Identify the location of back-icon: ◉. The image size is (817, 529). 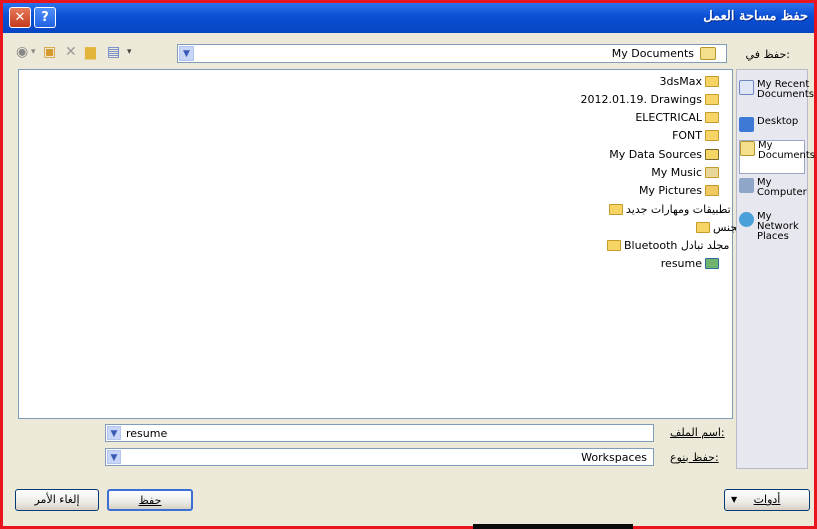
(22, 52).